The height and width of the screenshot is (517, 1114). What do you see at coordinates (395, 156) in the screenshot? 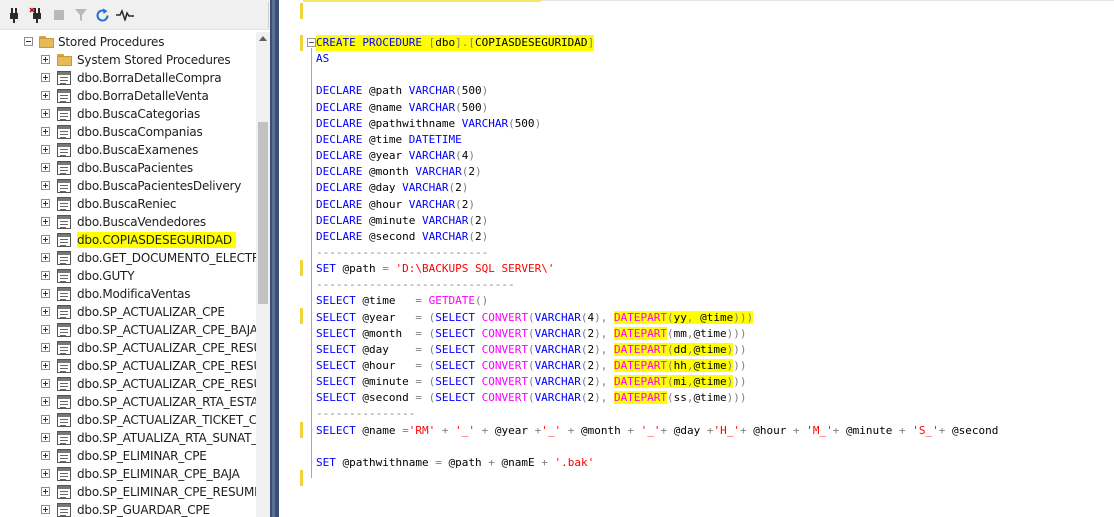
I see `code-line: DECLARE @year VARCHAR(4)` at bounding box center [395, 156].